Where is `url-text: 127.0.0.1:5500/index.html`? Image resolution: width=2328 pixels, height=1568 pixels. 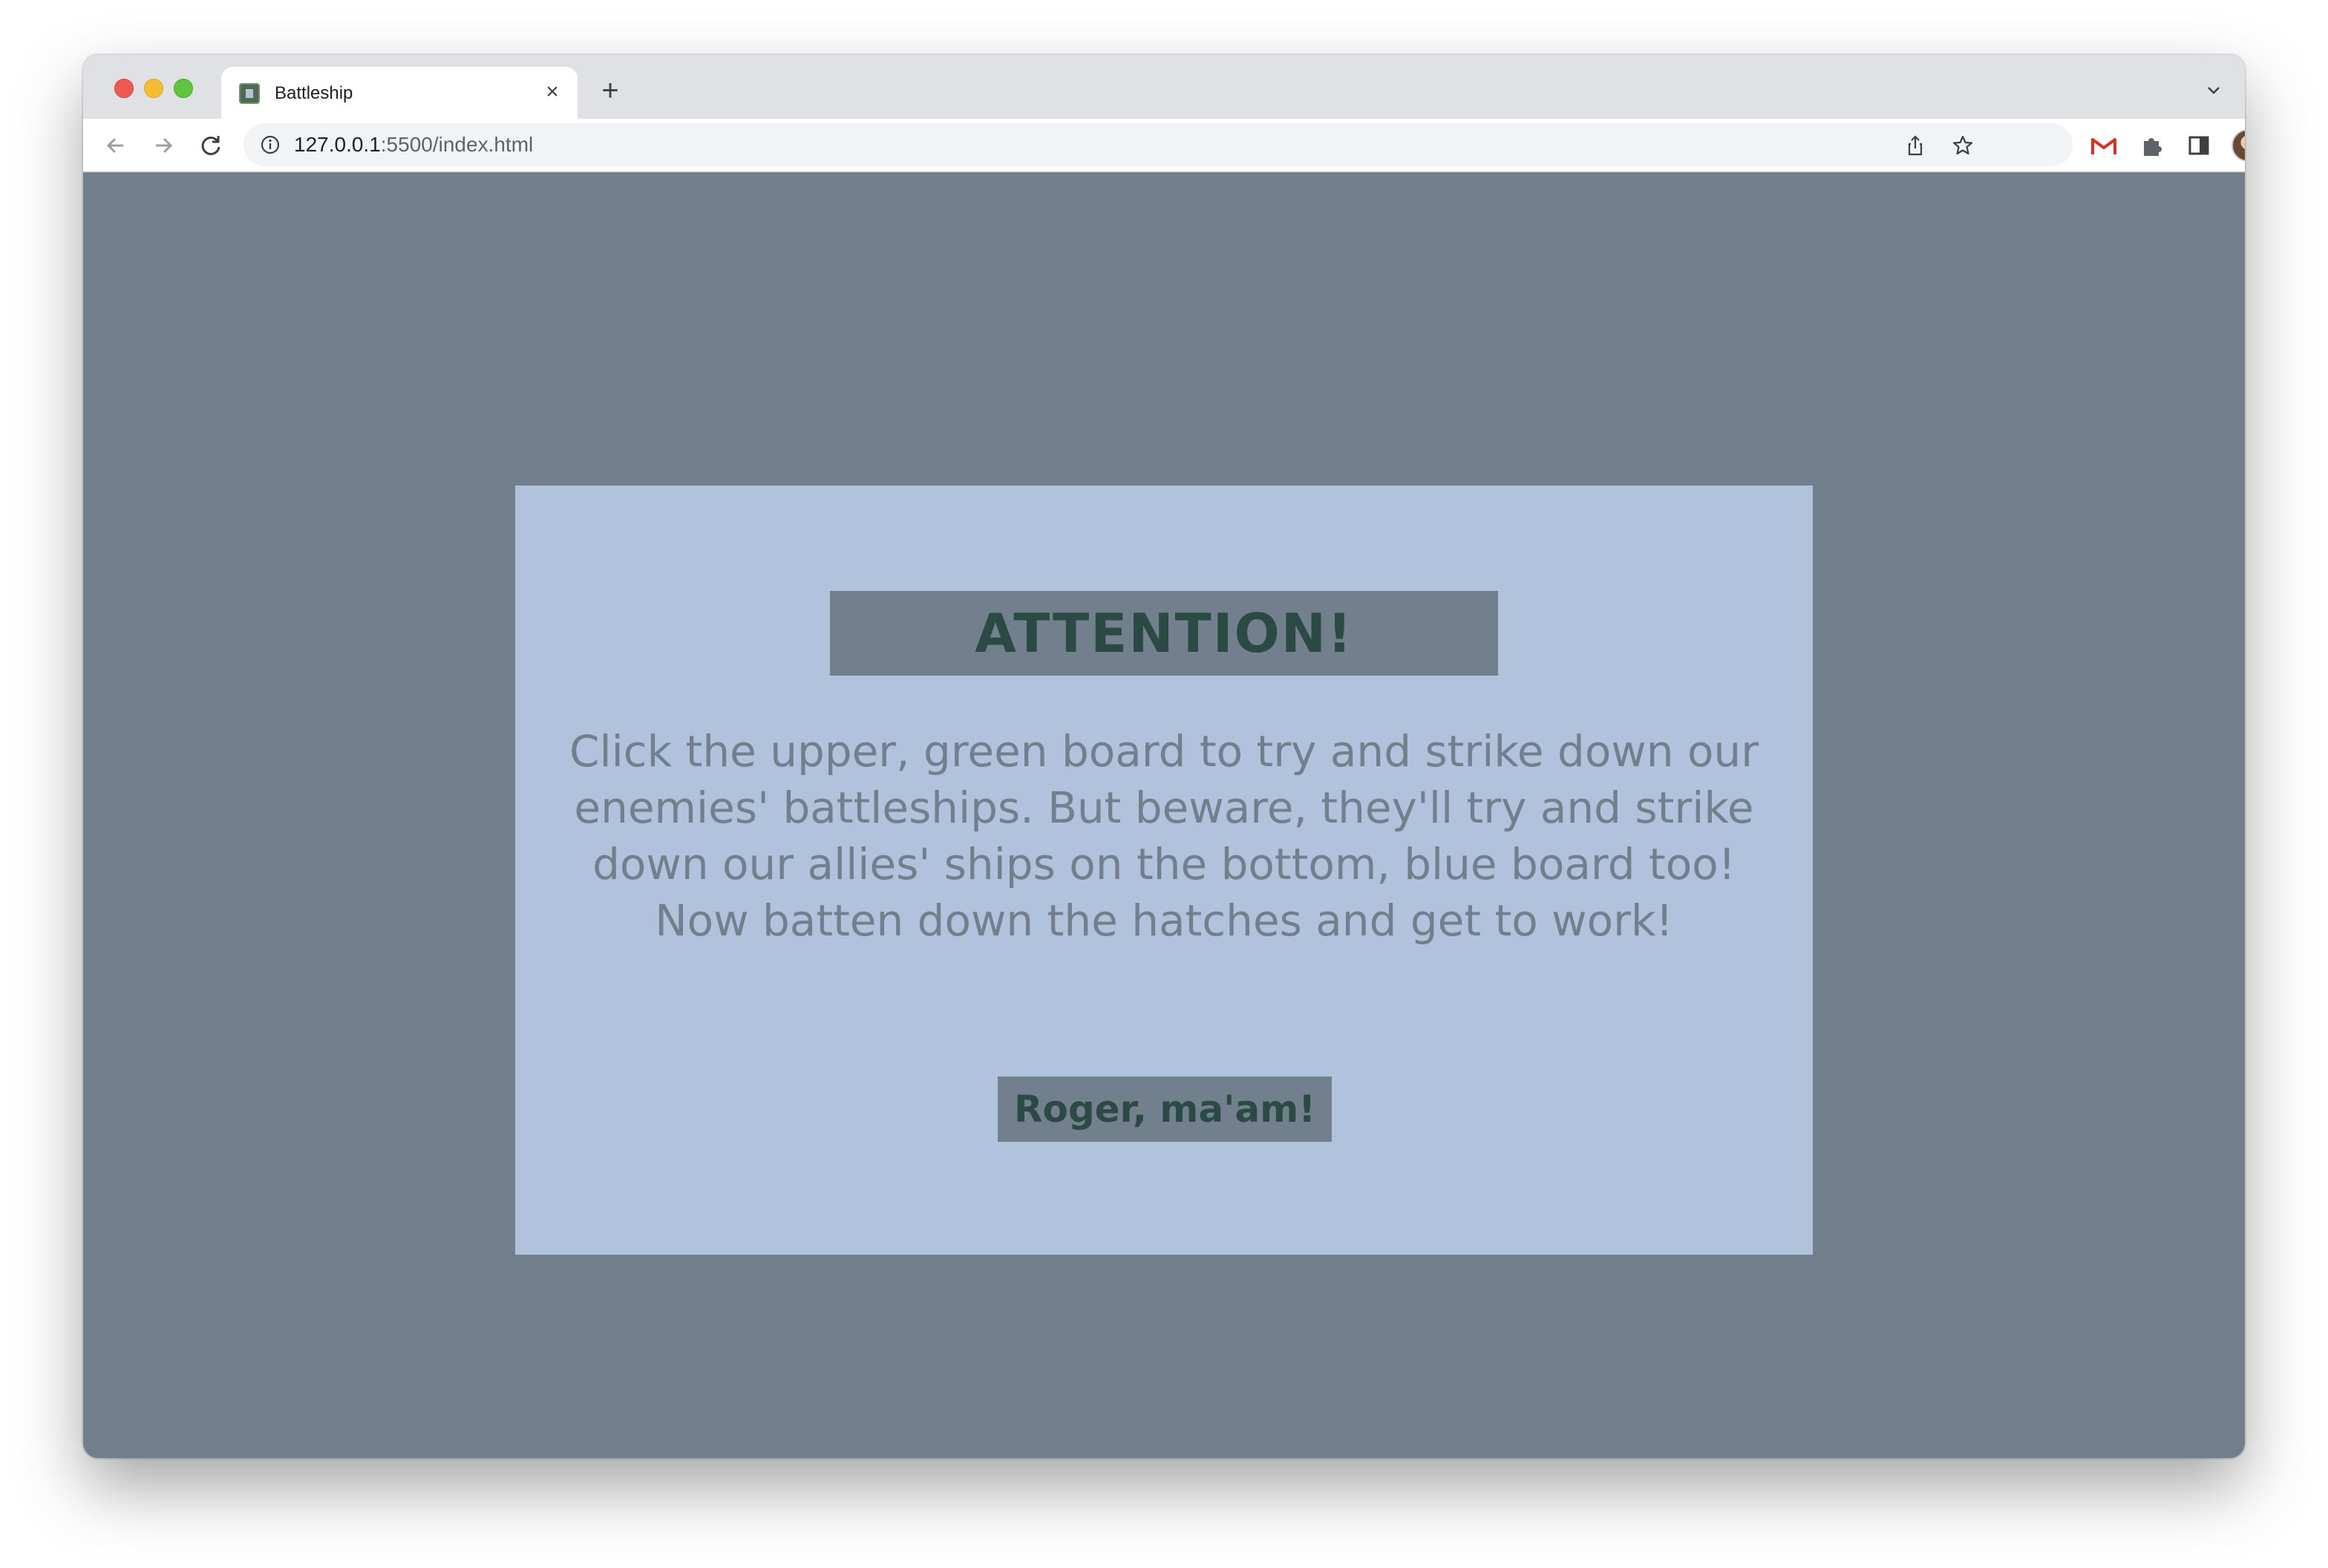 url-text: 127.0.0.1:5500/index.html is located at coordinates (414, 145).